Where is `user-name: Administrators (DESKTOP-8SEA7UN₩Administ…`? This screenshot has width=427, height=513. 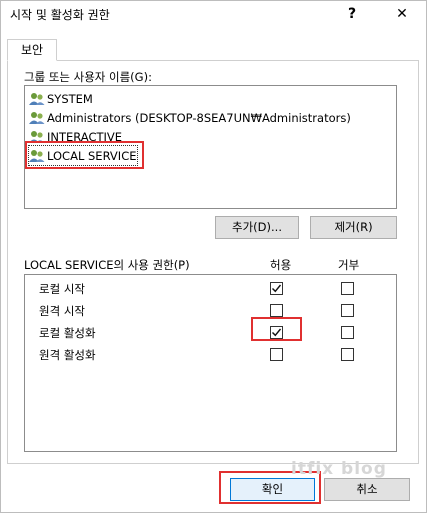
user-name: Administrators (DESKTOP-8SEA7UN₩Administ… is located at coordinates (199, 117).